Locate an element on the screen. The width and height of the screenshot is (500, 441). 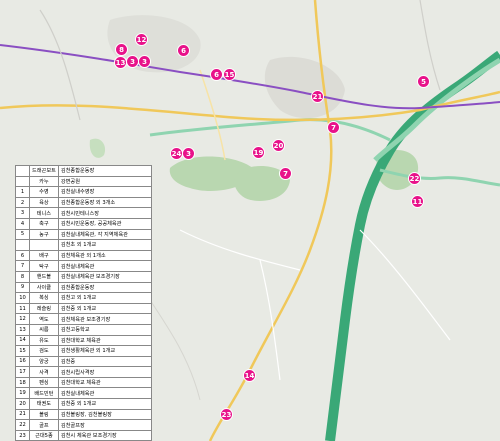
legend-row: 3 테니스 김천시민테니스장 is located at coordinates (84, 213).